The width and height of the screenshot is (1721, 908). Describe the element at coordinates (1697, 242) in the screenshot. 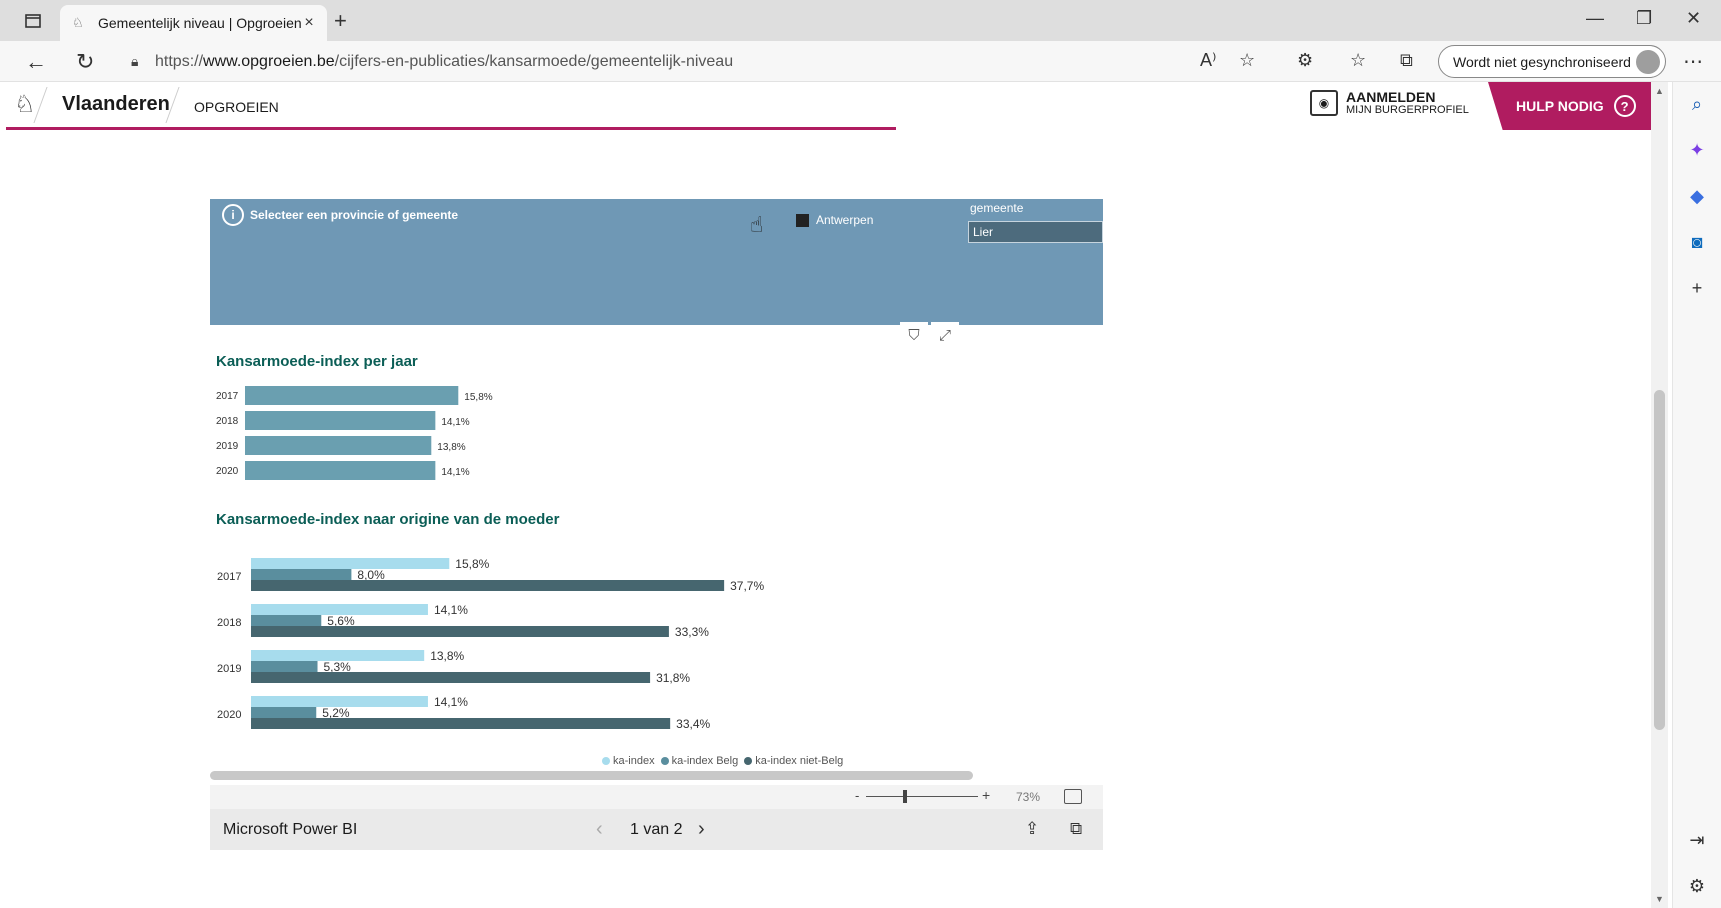

I see `outlook-icon: ◙` at that location.